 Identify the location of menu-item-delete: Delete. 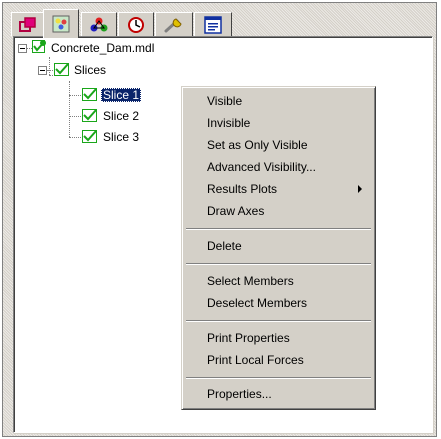
(278, 246).